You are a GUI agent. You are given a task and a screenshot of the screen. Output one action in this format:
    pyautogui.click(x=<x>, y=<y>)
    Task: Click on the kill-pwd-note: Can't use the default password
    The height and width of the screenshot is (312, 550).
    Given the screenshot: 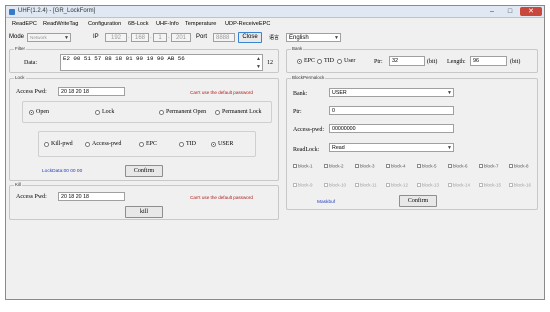 What is the action you would take?
    pyautogui.click(x=221, y=197)
    